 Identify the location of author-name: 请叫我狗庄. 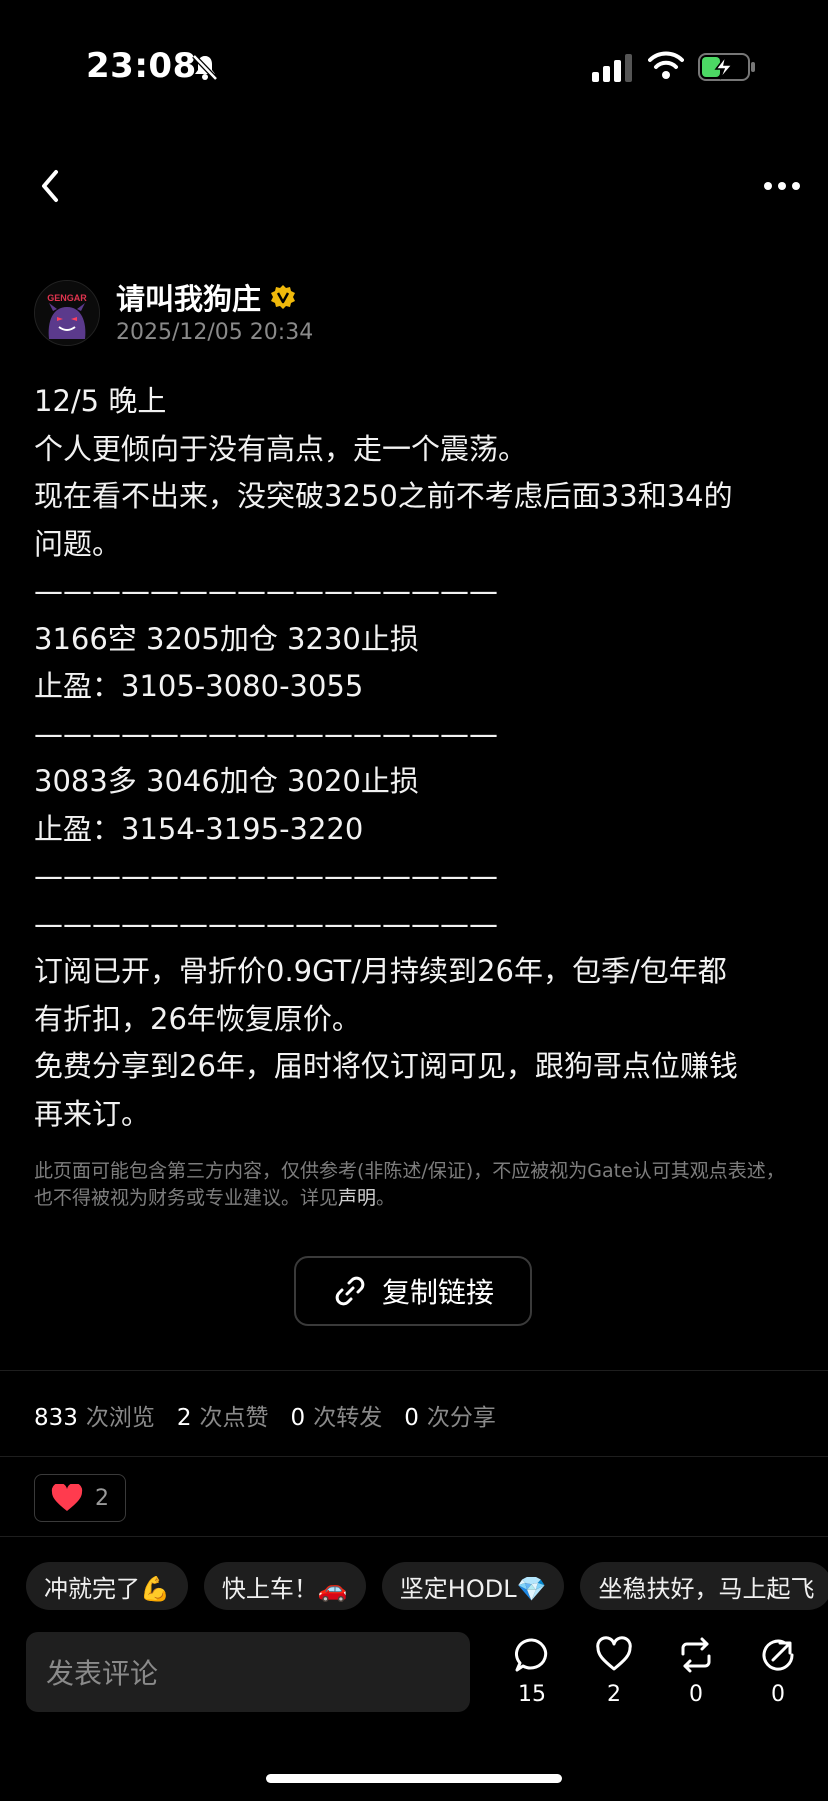
(188, 297).